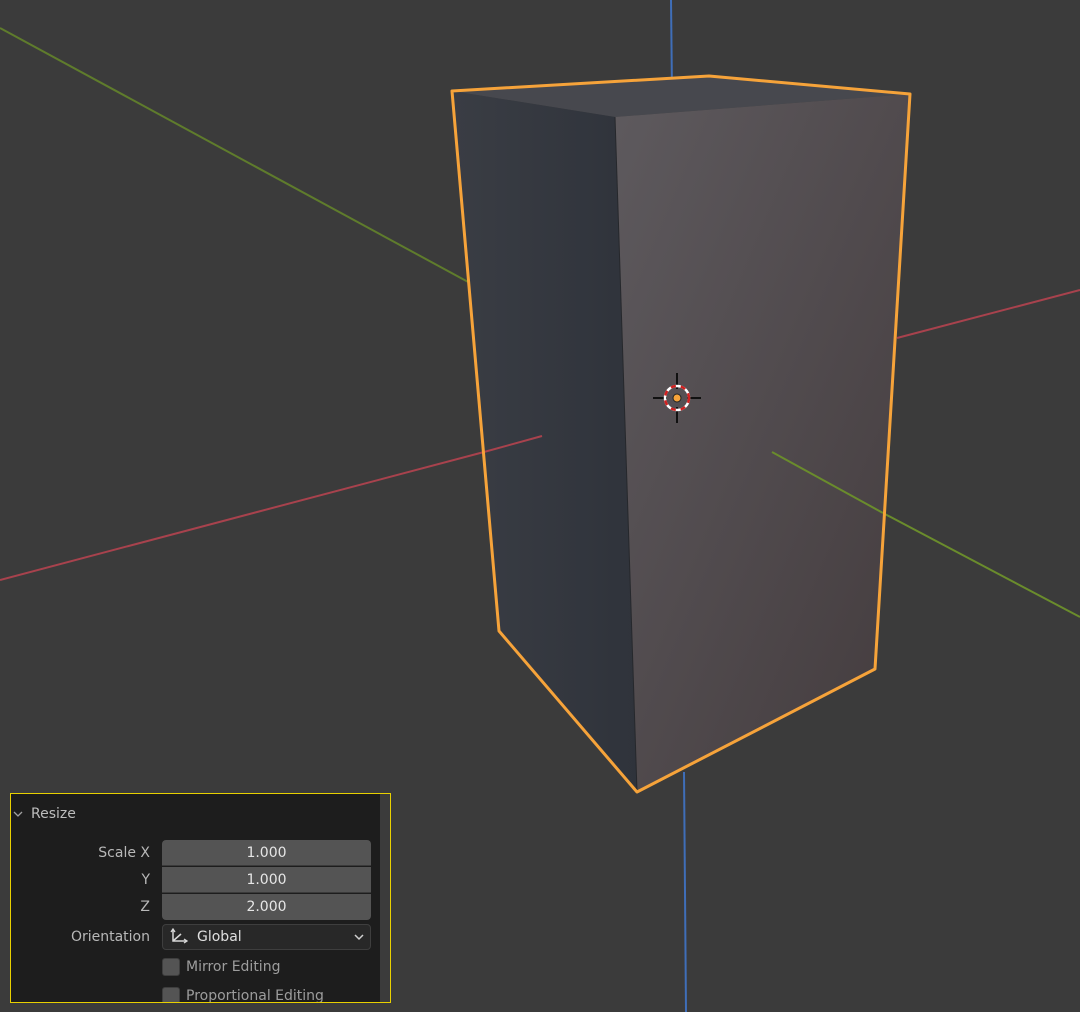 This screenshot has height=1012, width=1080. I want to click on x-axis-line-right, so click(988, 314).